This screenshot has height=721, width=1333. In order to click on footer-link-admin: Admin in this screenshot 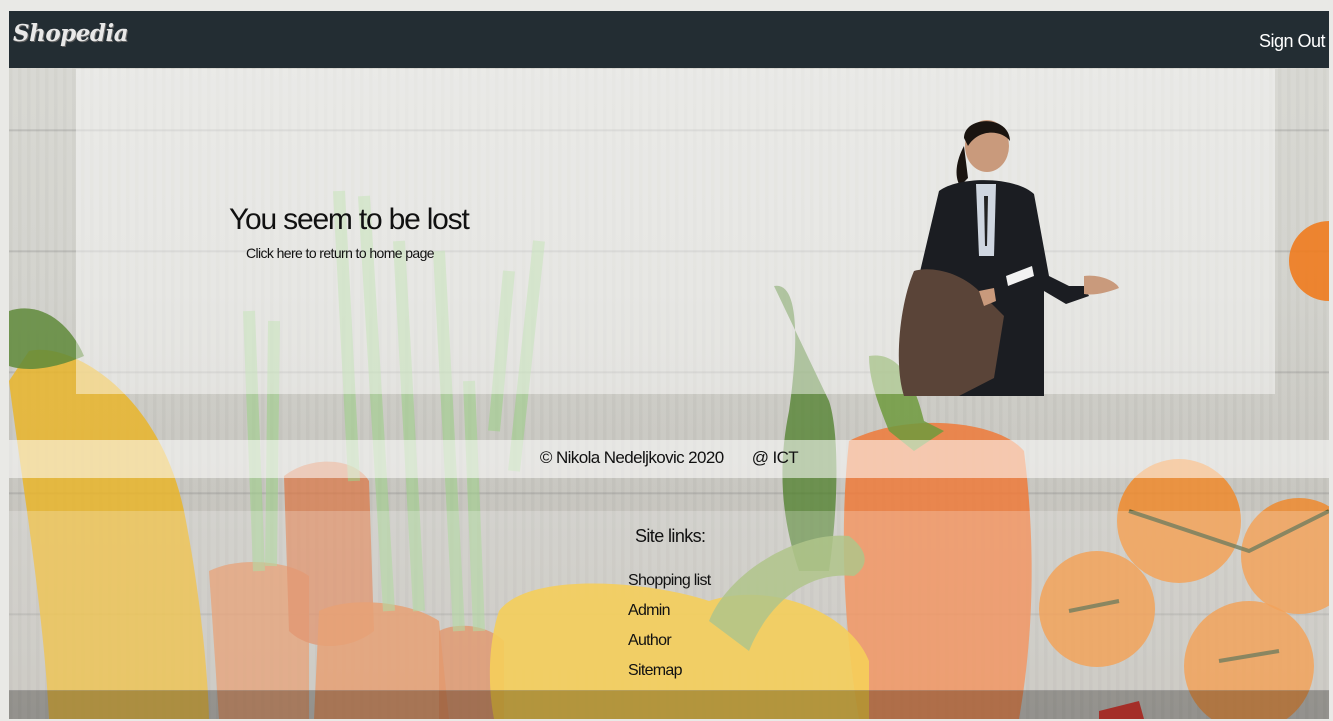, I will do `click(669, 616)`.